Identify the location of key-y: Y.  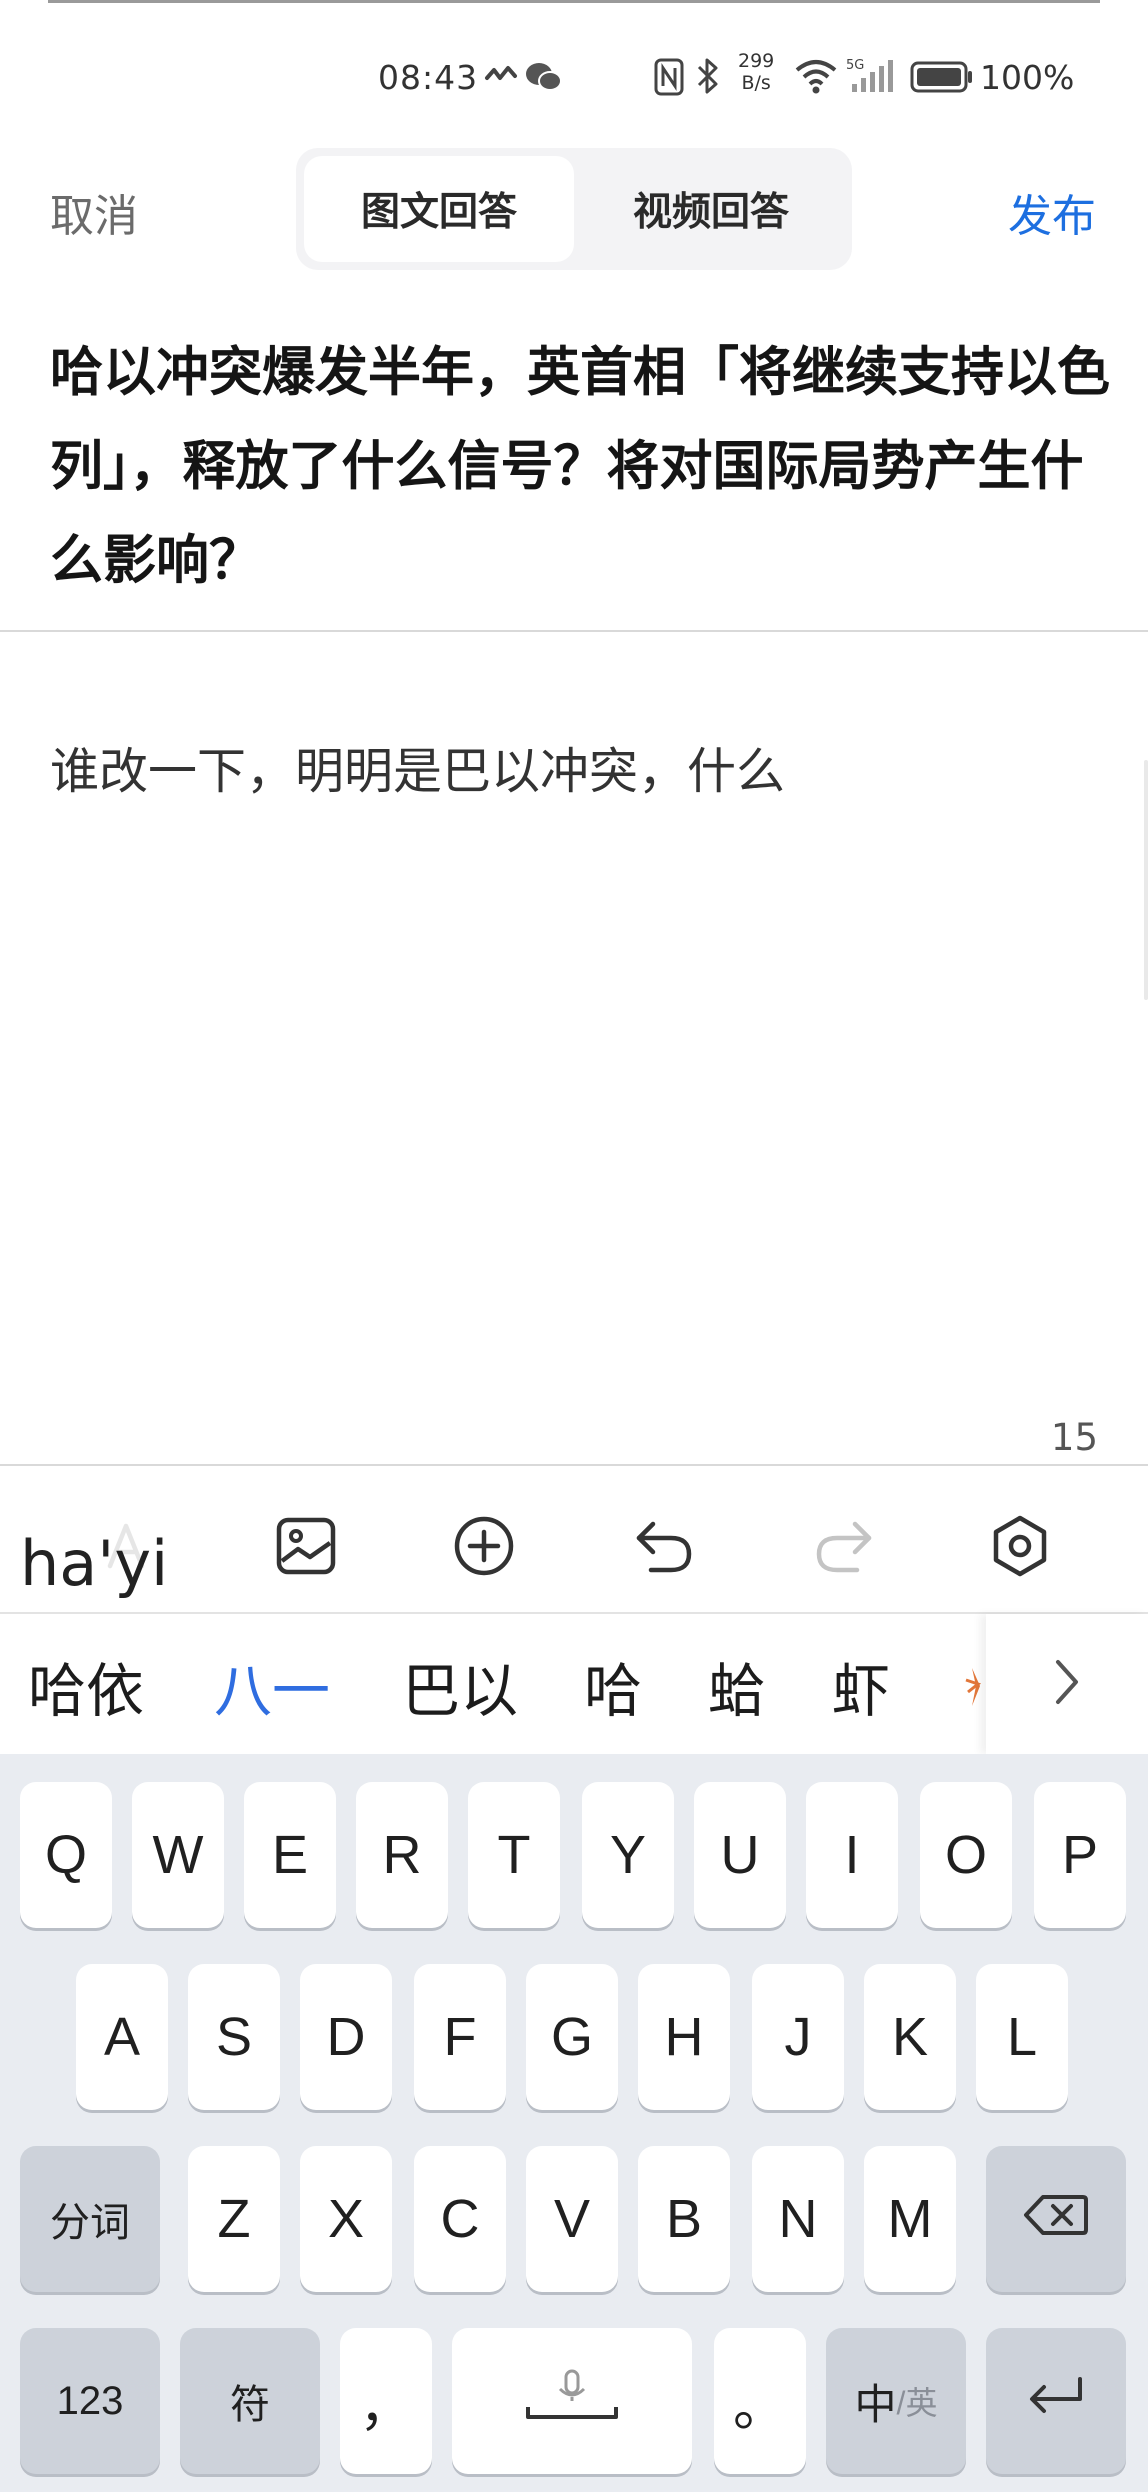
(628, 1855).